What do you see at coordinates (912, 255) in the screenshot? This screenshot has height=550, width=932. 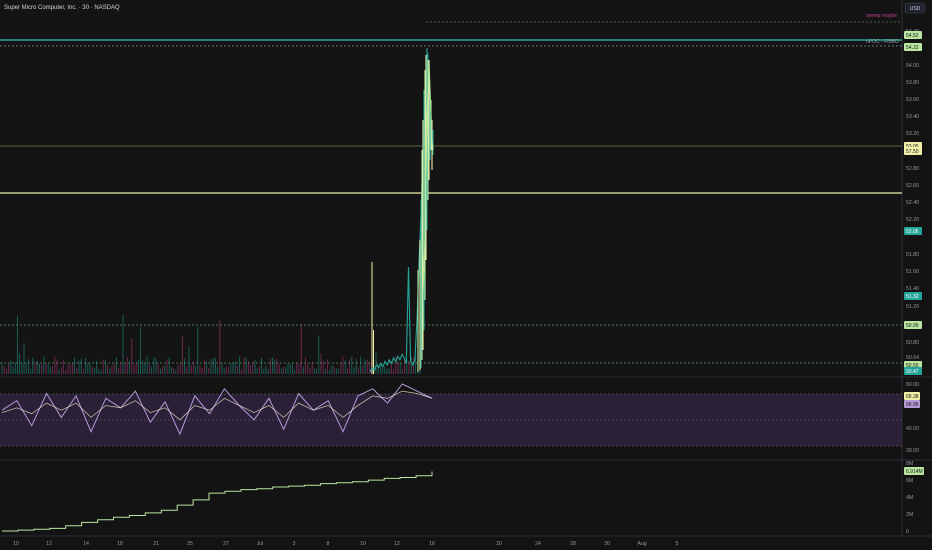 I see `price-axis-label: 51.80` at bounding box center [912, 255].